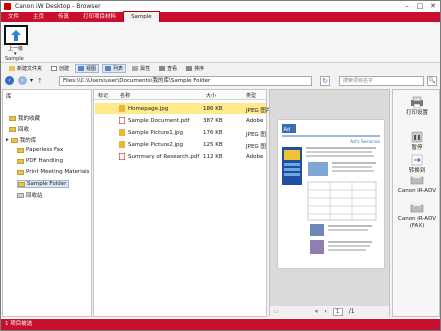 This screenshot has height=331, width=441. What do you see at coordinates (122, 120) in the screenshot?
I see `pdf-file-icon` at bounding box center [122, 120].